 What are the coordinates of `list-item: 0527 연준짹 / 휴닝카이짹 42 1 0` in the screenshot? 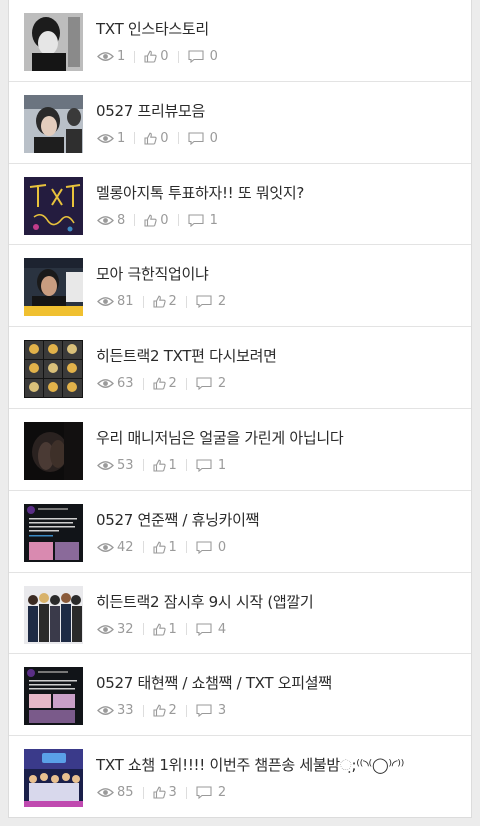 It's located at (240, 532).